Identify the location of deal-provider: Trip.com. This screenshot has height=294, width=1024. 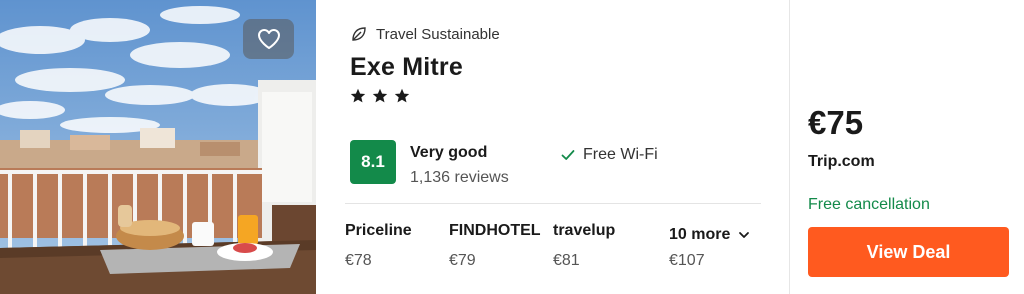
(841, 162).